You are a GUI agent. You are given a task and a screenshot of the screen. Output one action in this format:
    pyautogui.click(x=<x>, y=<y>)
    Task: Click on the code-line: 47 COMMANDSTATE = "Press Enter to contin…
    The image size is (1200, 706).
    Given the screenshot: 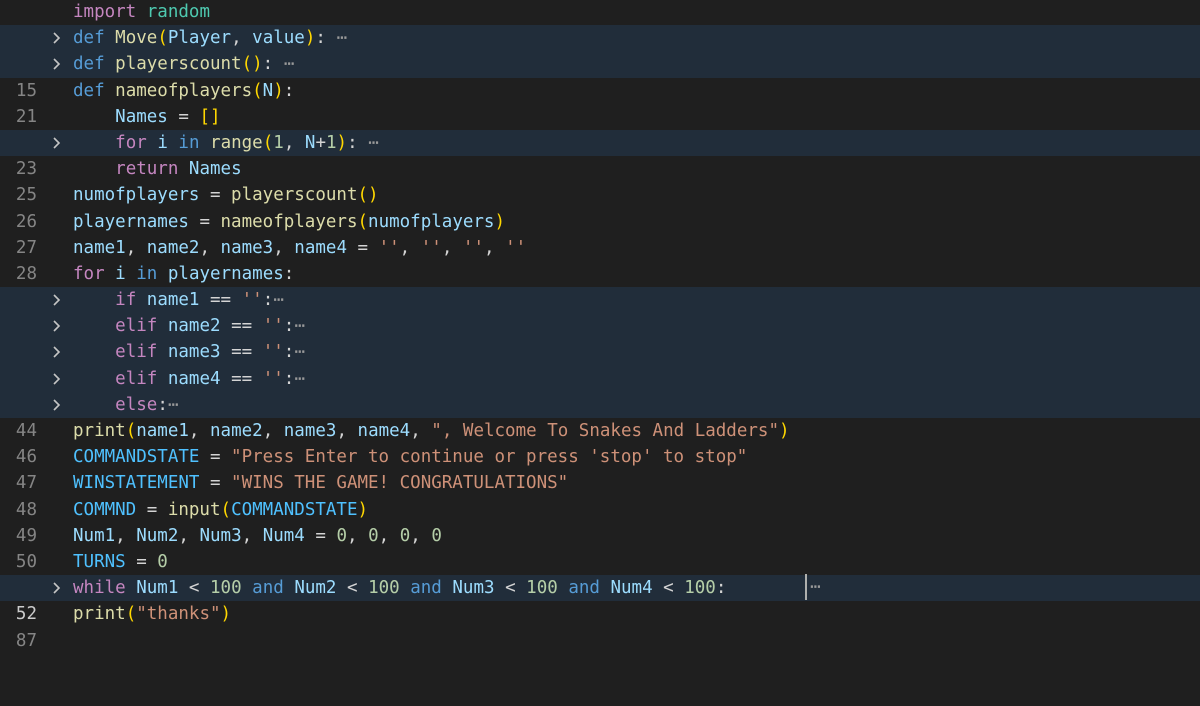 What is the action you would take?
    pyautogui.click(x=600, y=468)
    